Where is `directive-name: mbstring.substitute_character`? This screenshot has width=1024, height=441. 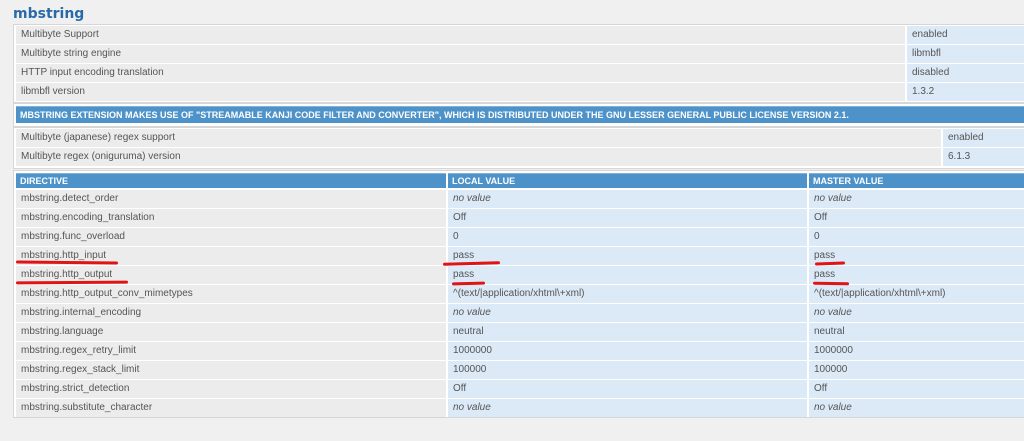 directive-name: mbstring.substitute_character is located at coordinates (231, 408).